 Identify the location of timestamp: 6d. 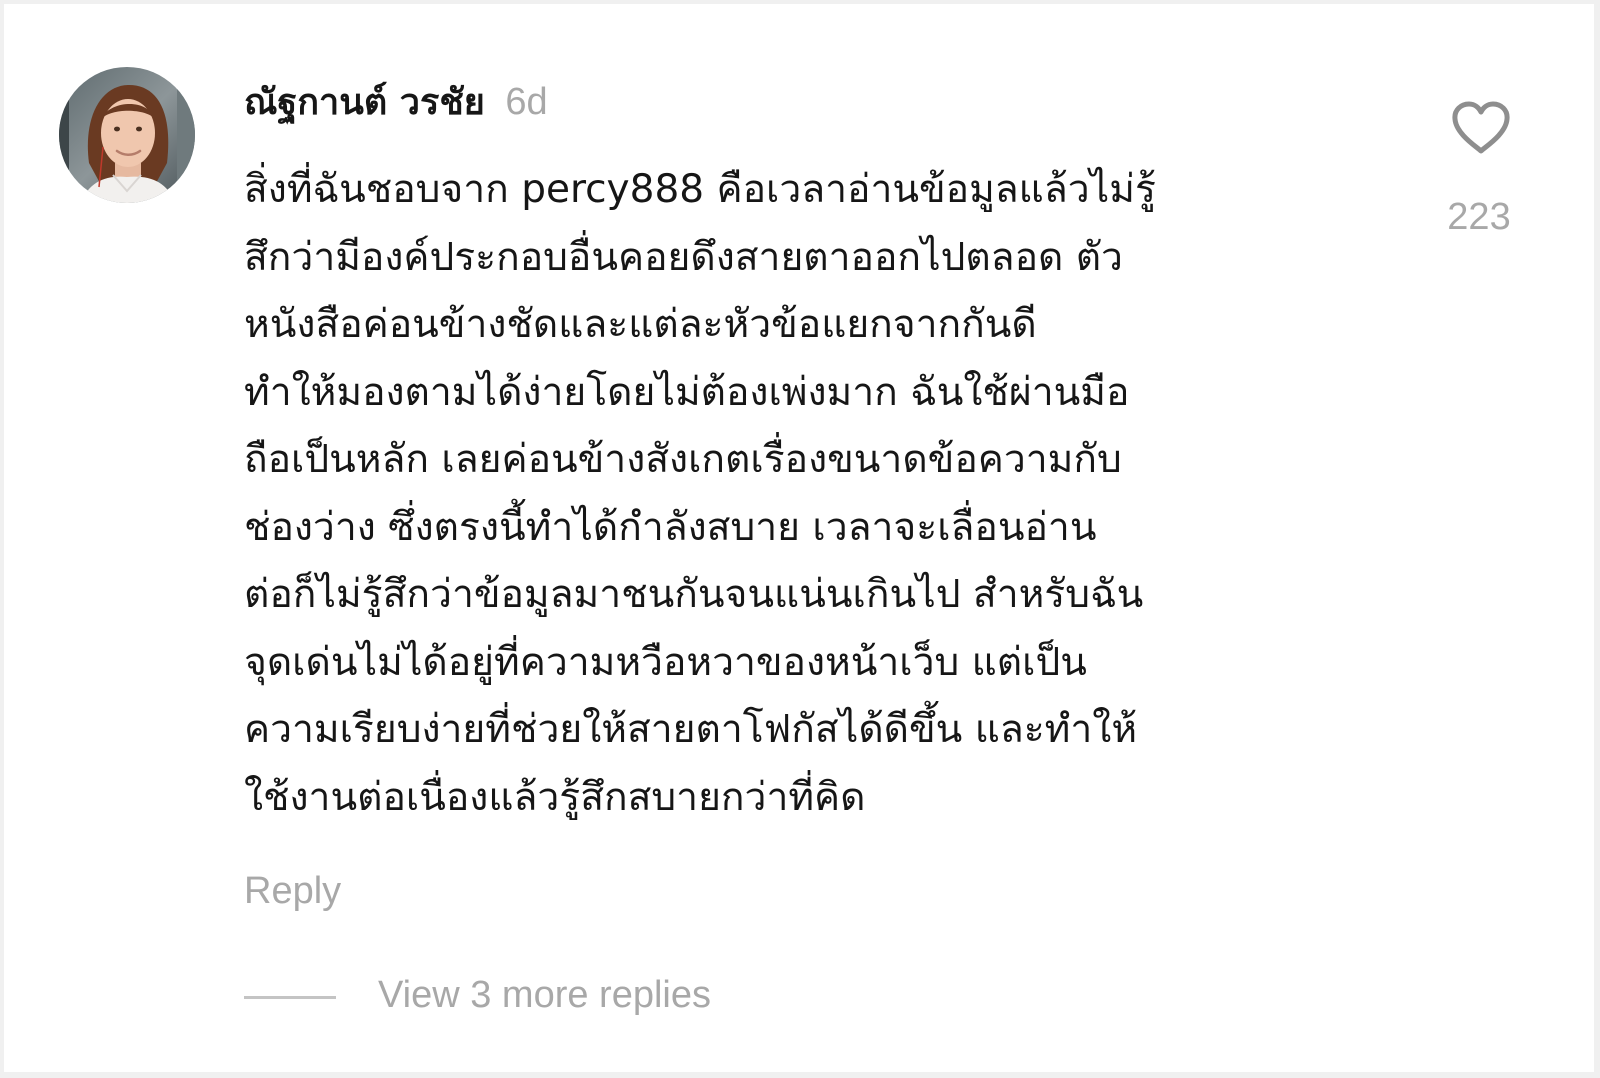
(526, 102).